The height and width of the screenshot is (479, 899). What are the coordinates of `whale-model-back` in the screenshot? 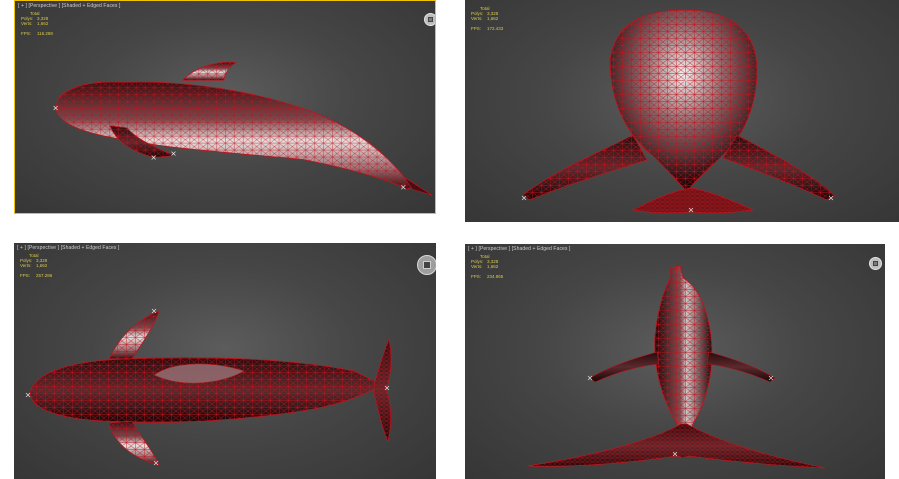 It's located at (676, 367).